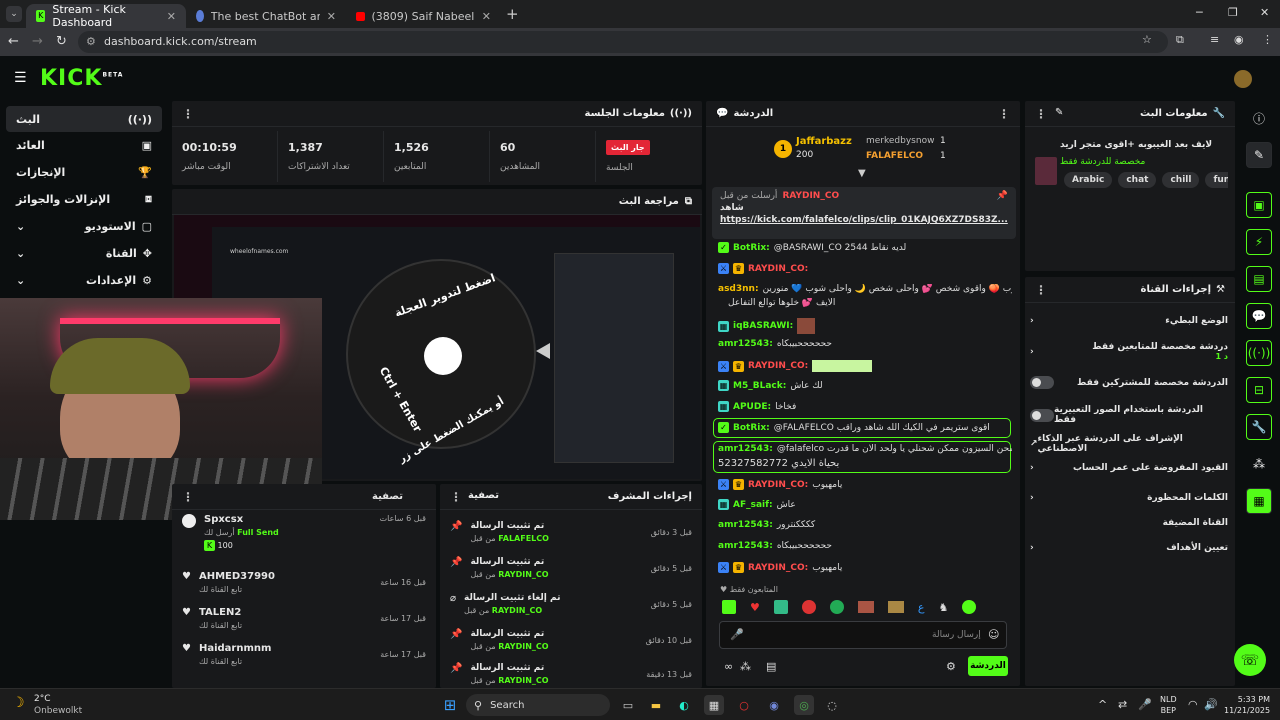  What do you see at coordinates (84, 280) in the screenshot?
I see `sidebar-item-settings: ⌄ الإعدادات ⚙` at bounding box center [84, 280].